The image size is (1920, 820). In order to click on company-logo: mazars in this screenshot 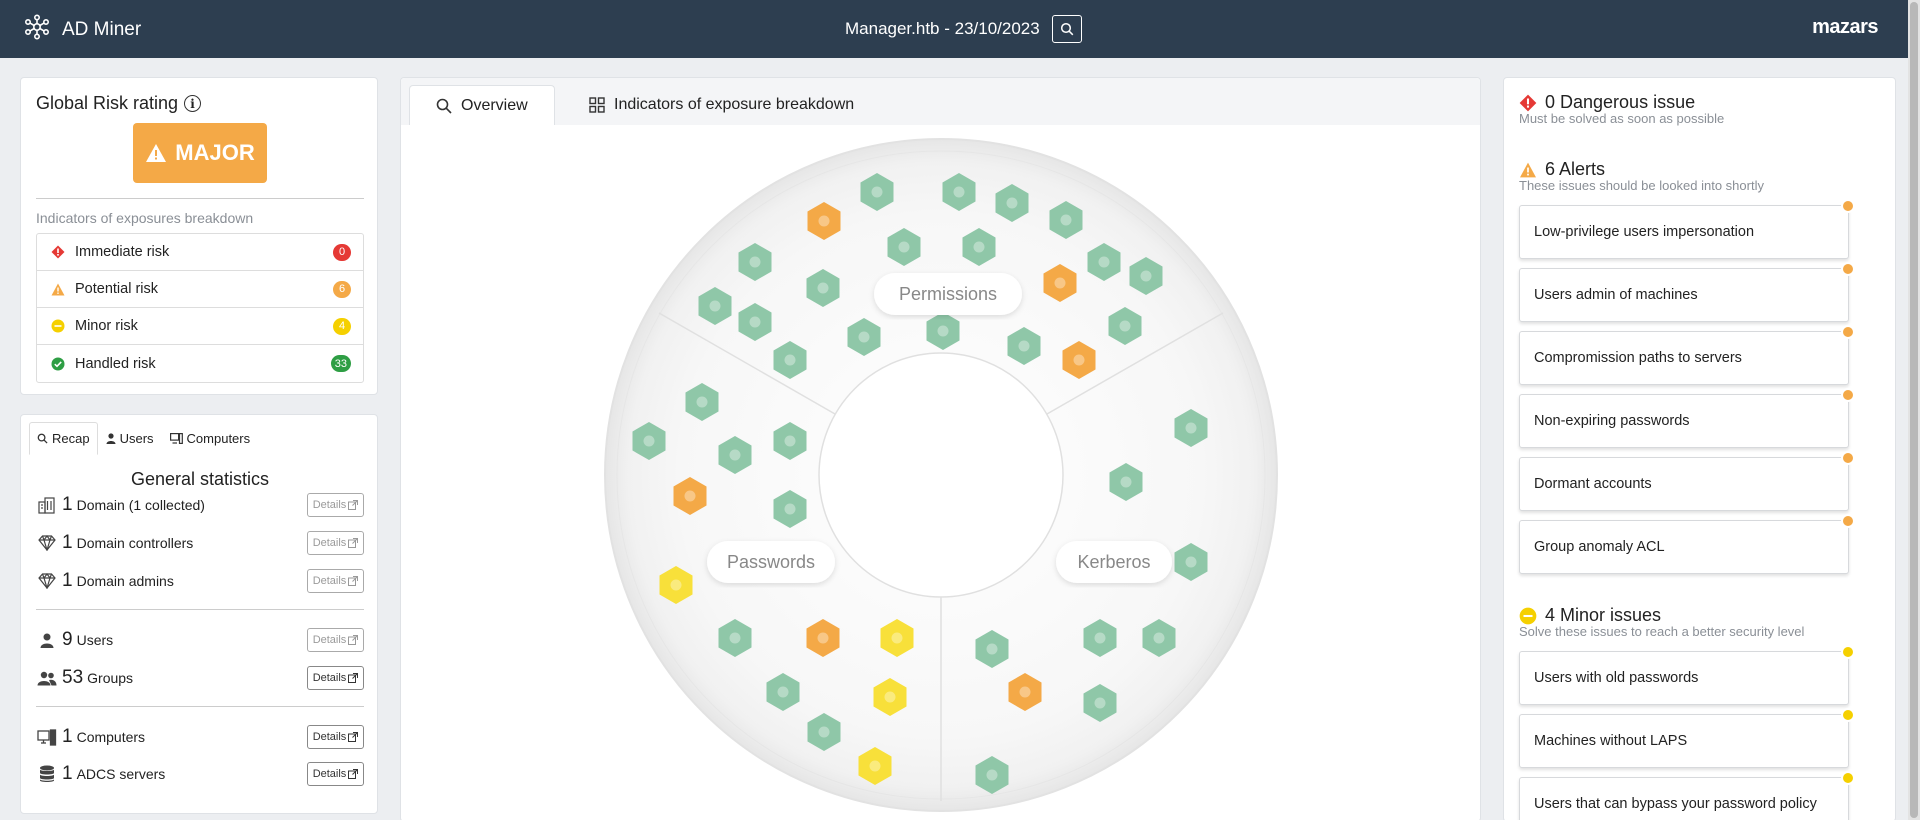, I will do `click(1845, 27)`.